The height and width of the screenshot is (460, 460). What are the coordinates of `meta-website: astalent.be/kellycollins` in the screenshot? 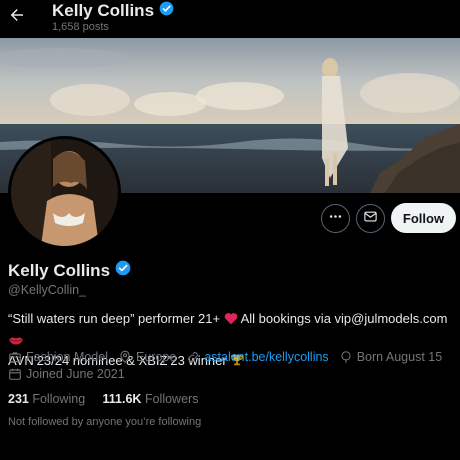 It's located at (257, 357).